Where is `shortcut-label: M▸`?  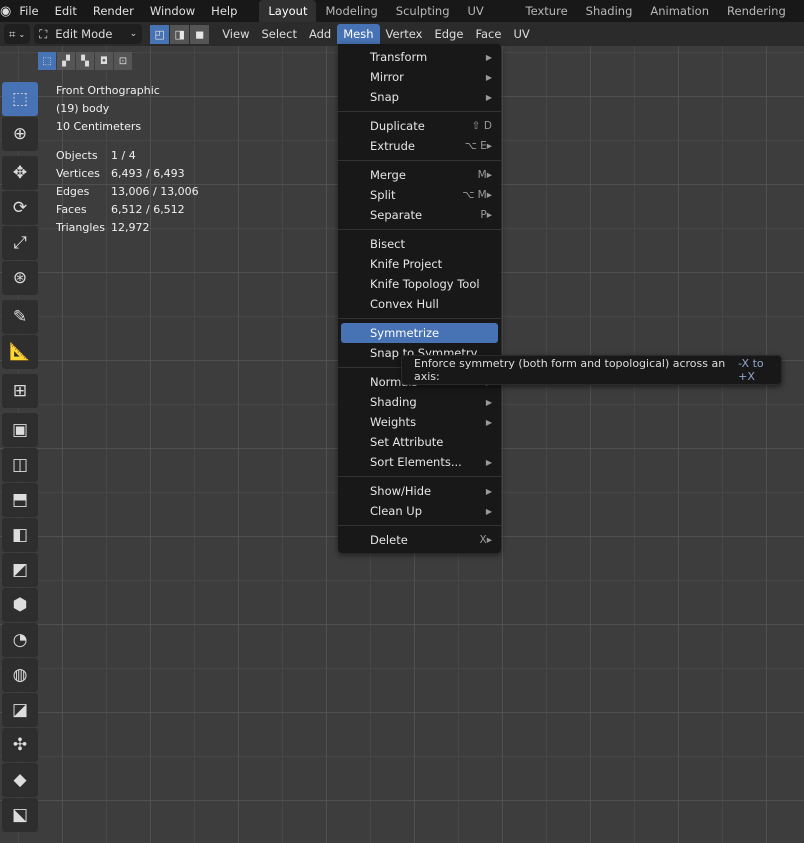 shortcut-label: M▸ is located at coordinates (484, 175).